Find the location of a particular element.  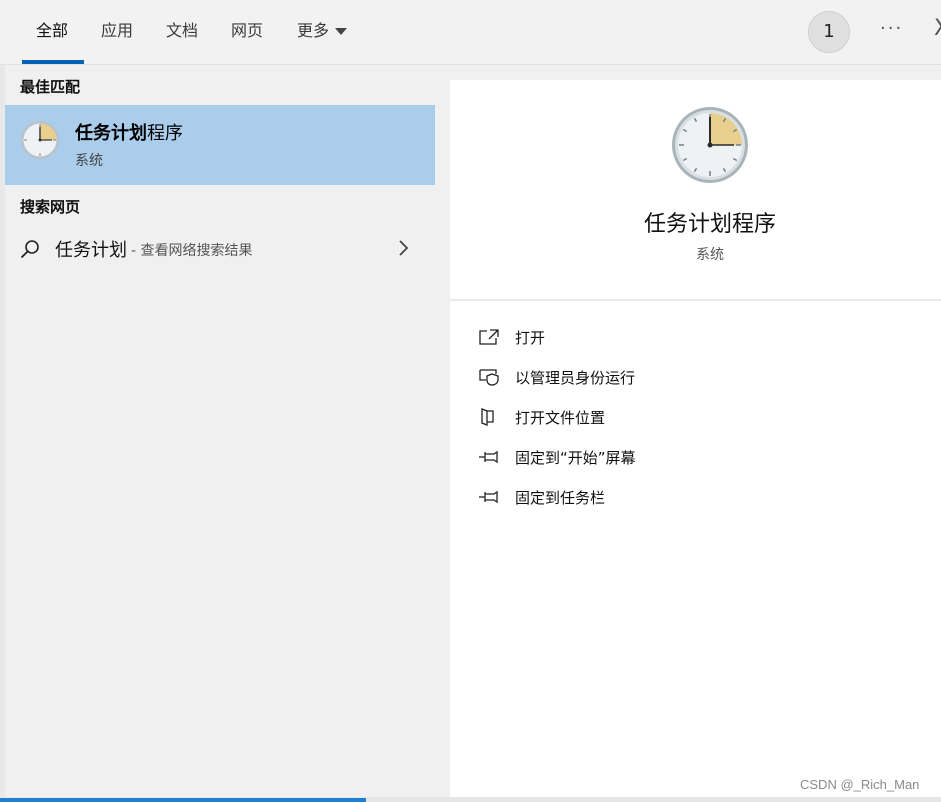

detail-header: 任务计划程序 系统 is located at coordinates (695, 190).